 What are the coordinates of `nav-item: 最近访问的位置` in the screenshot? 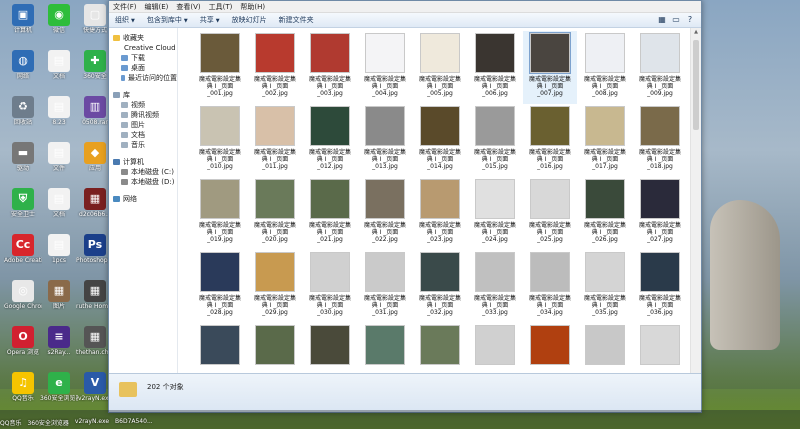 It's located at (143, 78).